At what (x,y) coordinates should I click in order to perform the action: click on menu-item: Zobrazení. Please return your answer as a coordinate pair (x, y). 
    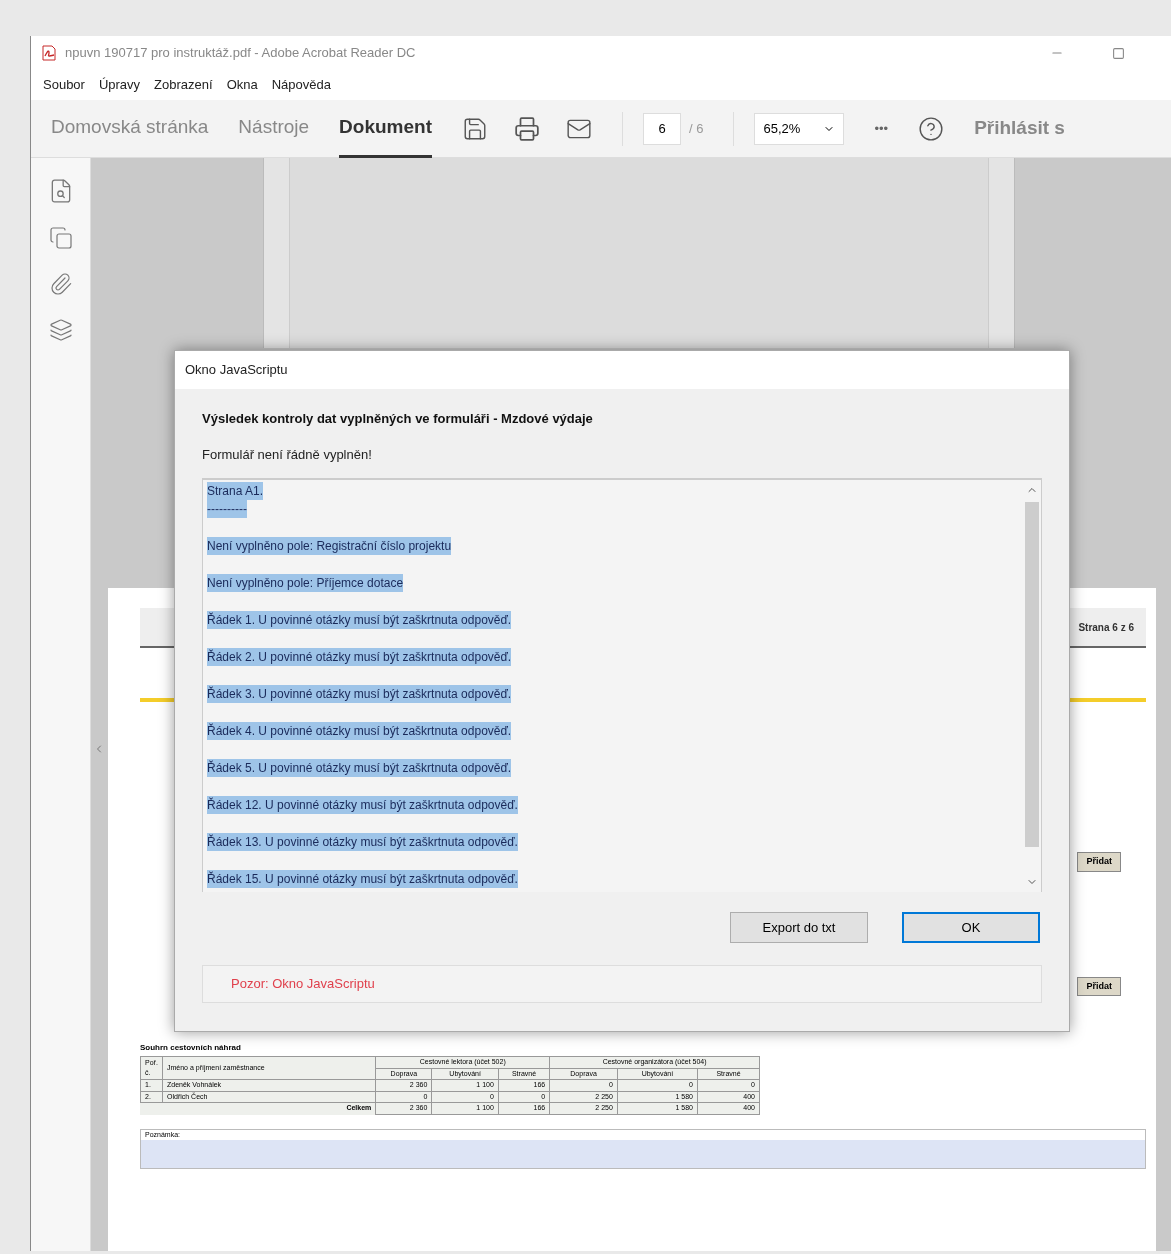
    Looking at the image, I should click on (183, 85).